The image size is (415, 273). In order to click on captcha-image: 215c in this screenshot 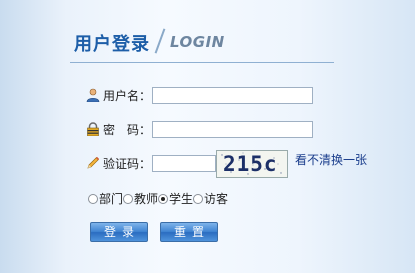, I will do `click(252, 164)`.